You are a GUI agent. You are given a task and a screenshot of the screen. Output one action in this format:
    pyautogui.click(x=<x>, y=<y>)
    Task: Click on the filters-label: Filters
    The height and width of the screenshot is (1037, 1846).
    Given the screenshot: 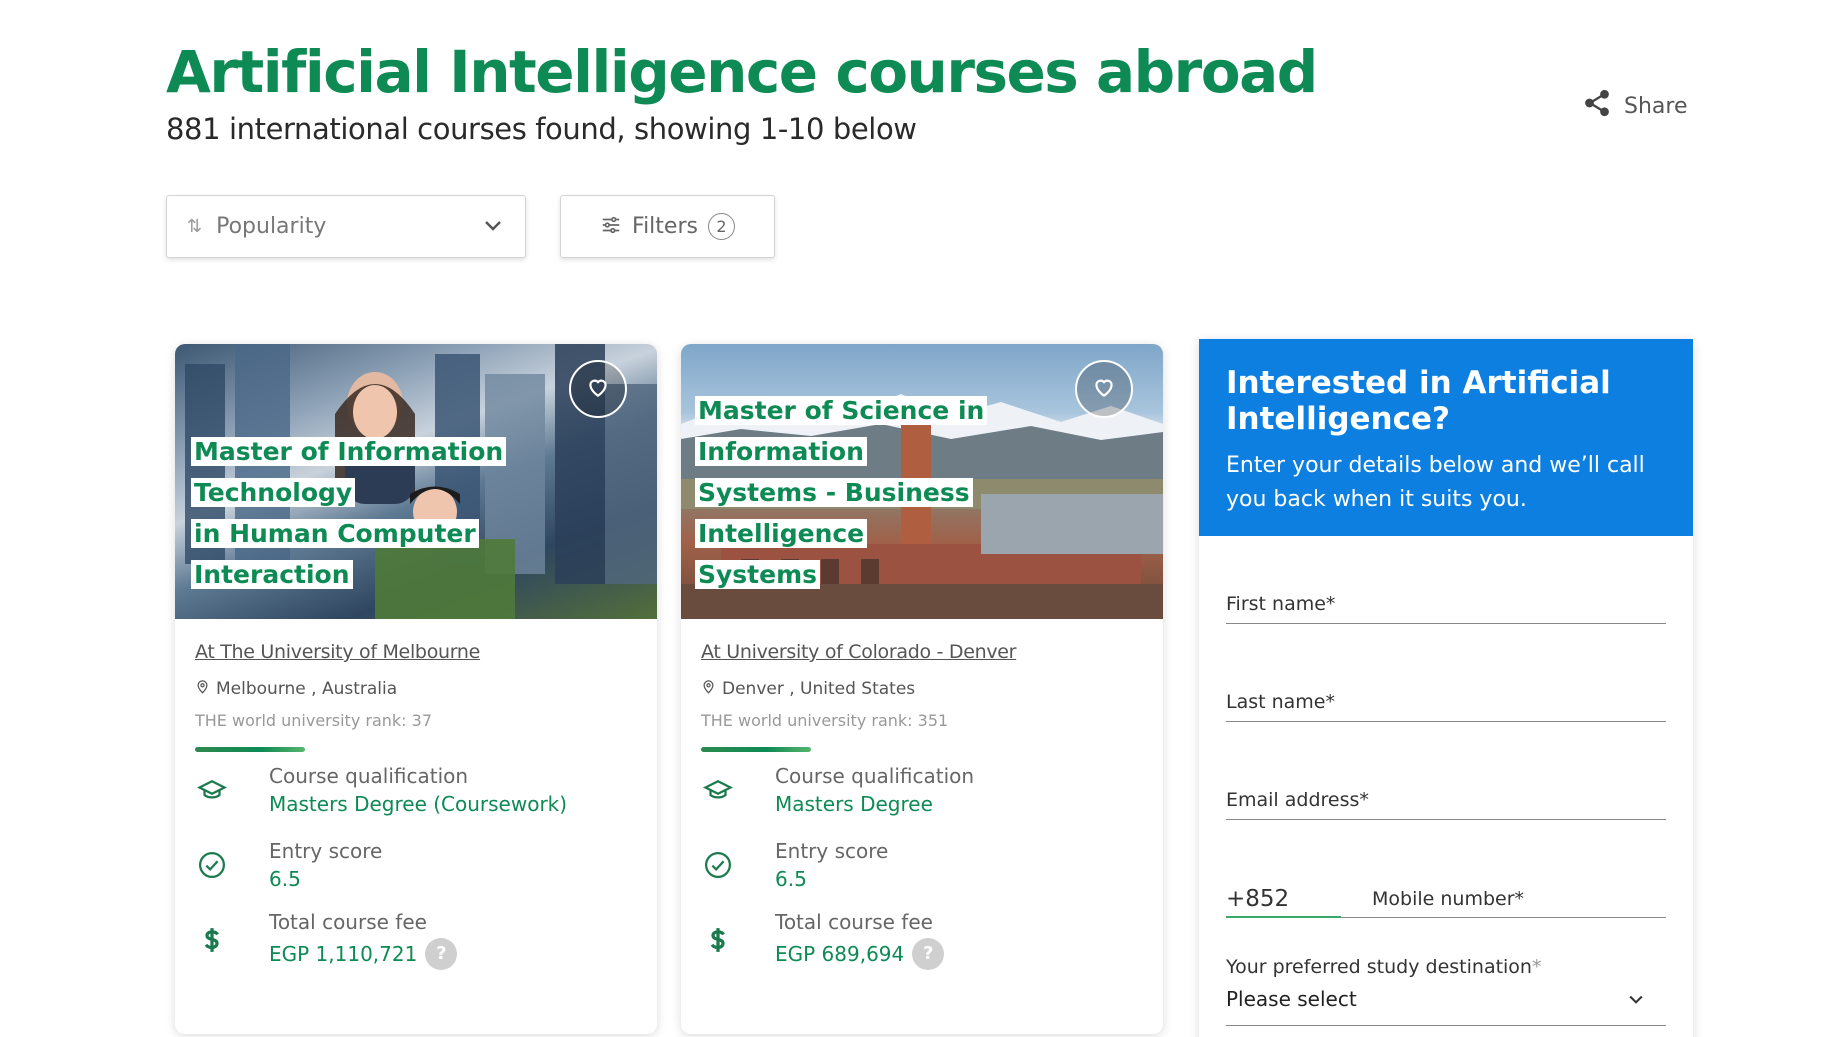 What is the action you would take?
    pyautogui.click(x=665, y=226)
    